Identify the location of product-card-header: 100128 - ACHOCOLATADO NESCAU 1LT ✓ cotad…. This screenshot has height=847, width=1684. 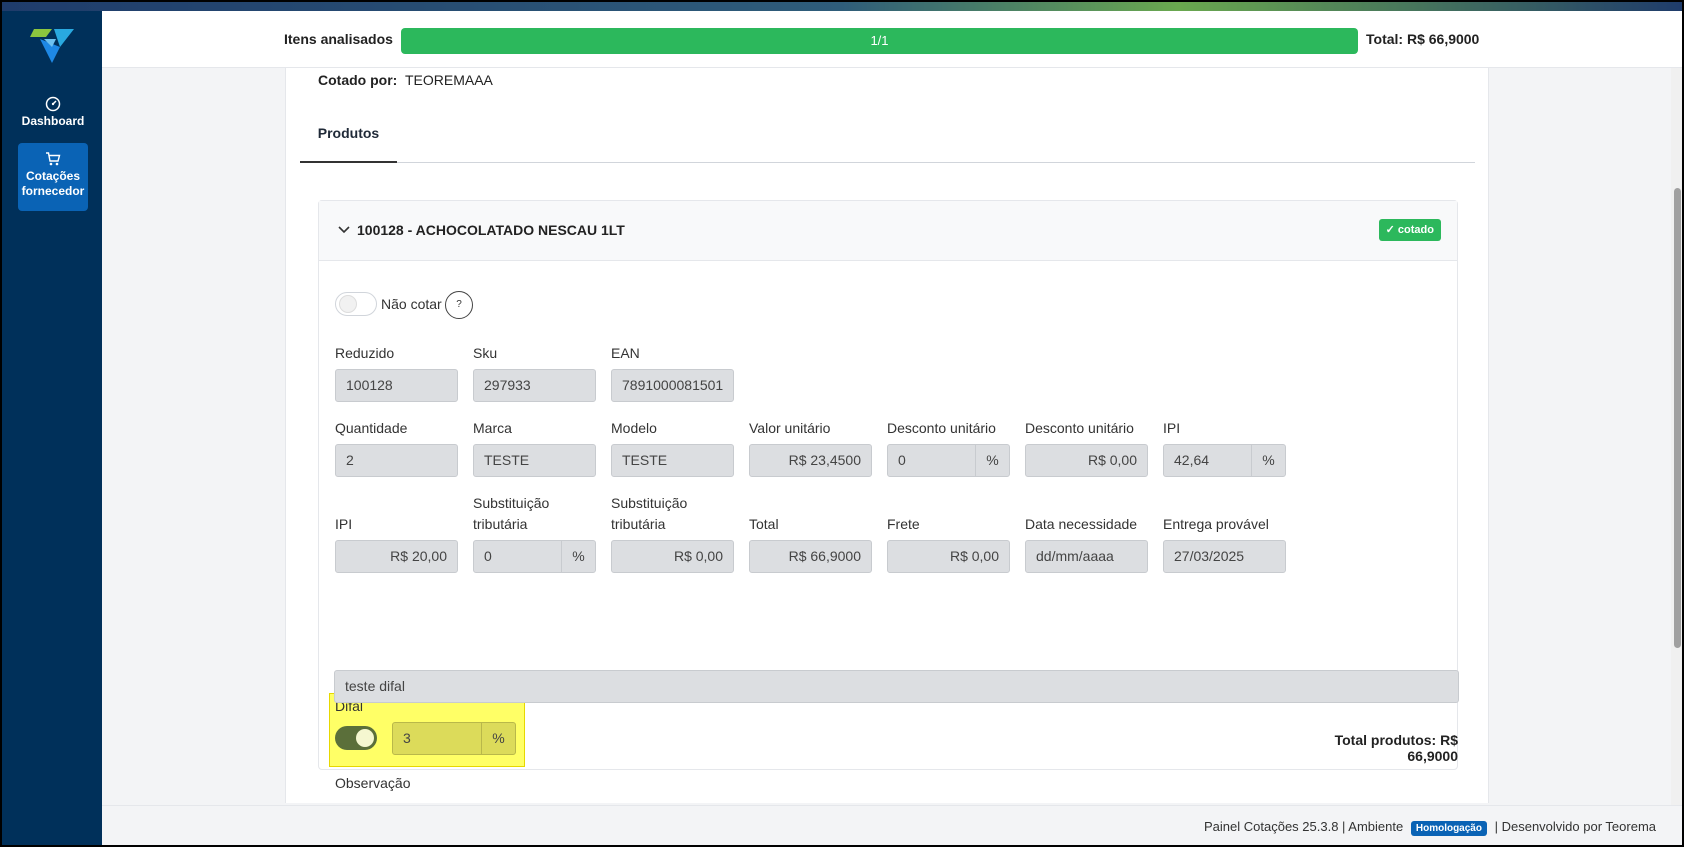
(888, 231).